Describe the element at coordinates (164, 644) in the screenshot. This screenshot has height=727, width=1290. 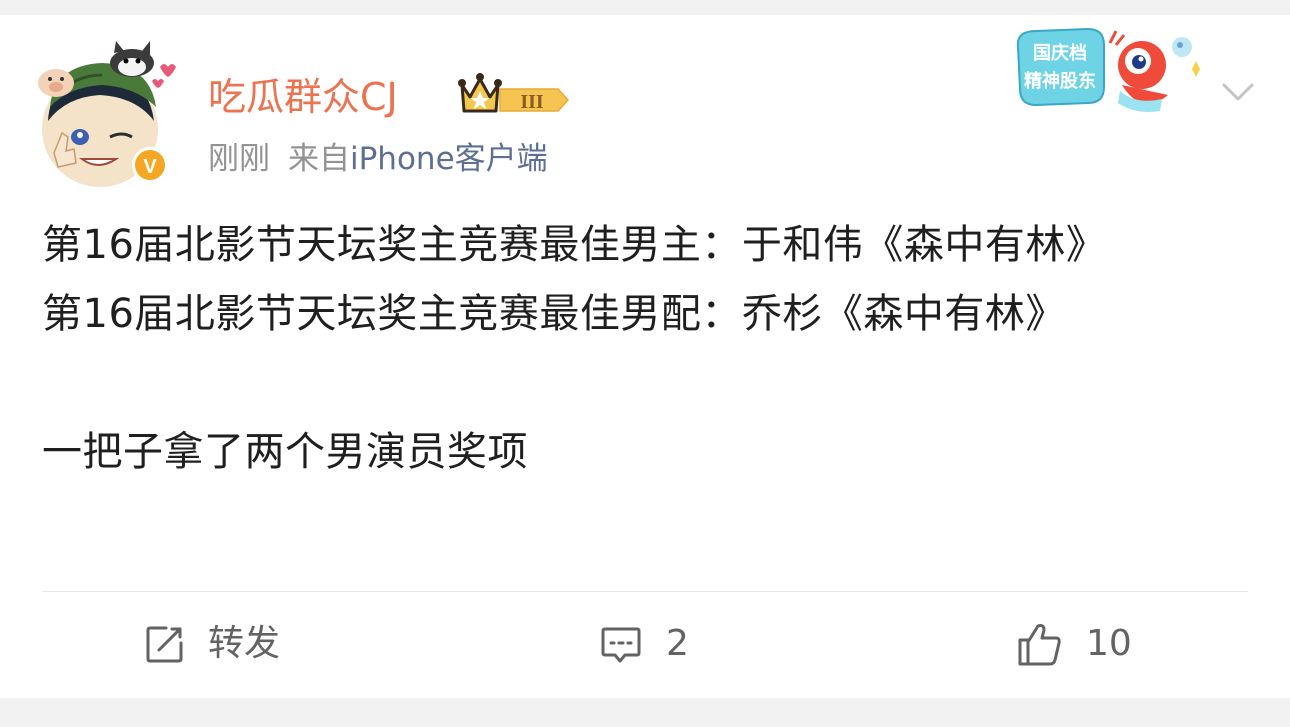
I see `edit-square-icon` at that location.